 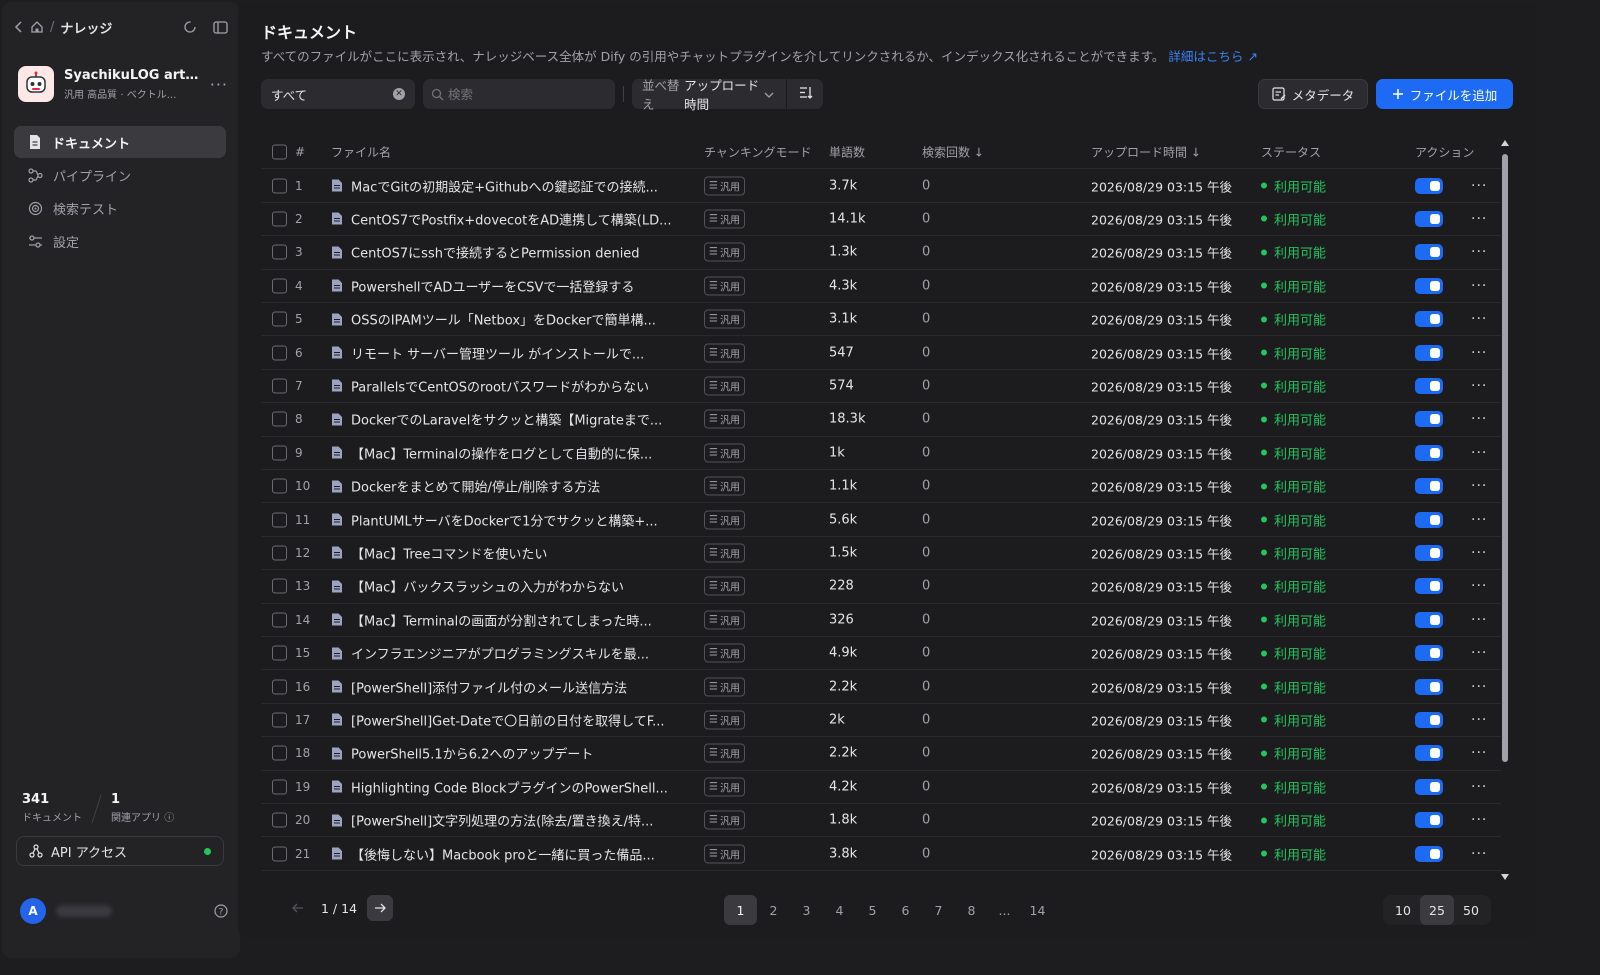 I want to click on sort-select: 並べ替え アップロード時間, so click(x=727, y=95).